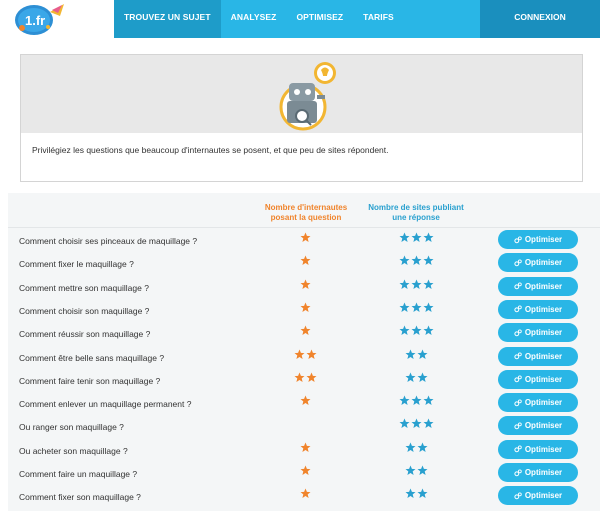  Describe the element at coordinates (73, 450) in the screenshot. I see `question-text: Ou acheter son maquillage ?` at that location.